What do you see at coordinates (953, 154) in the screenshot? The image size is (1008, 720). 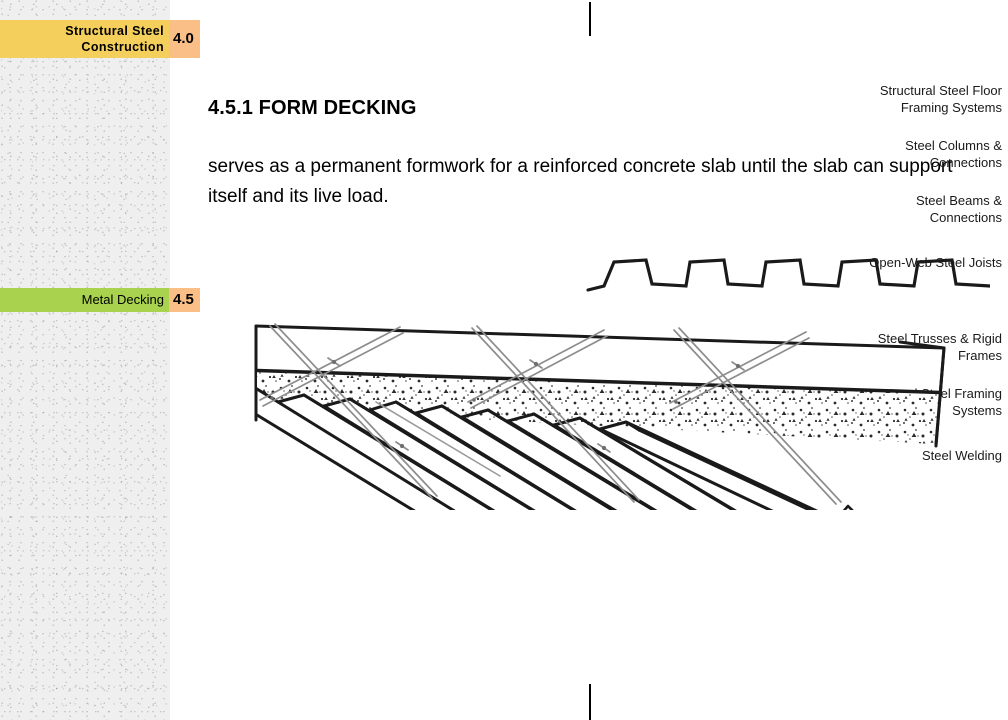 I see `sidebar-item-label: Steel Columns & Connections` at bounding box center [953, 154].